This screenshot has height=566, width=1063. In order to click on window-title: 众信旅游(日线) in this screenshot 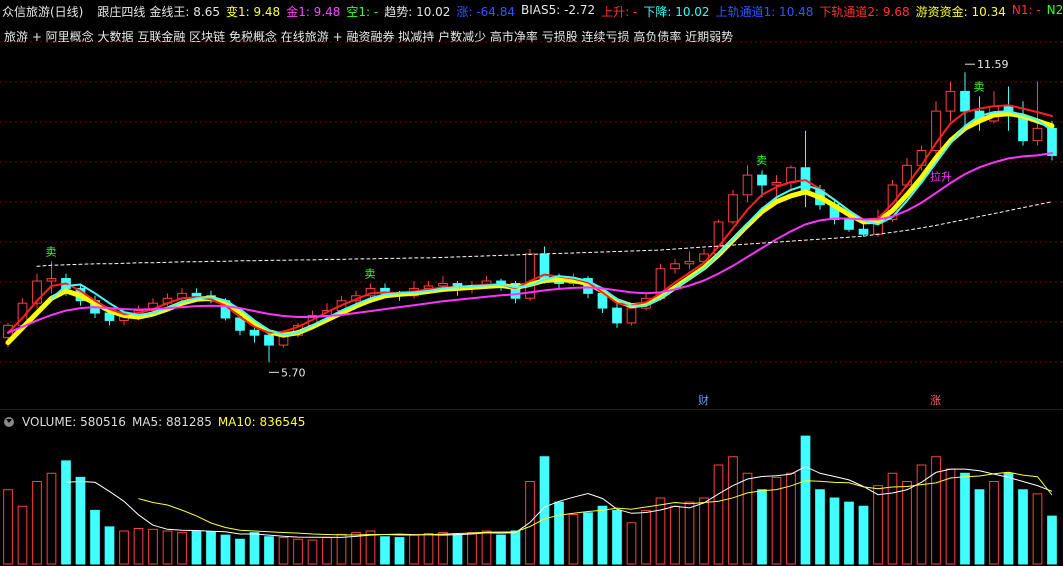, I will do `click(42, 11)`.